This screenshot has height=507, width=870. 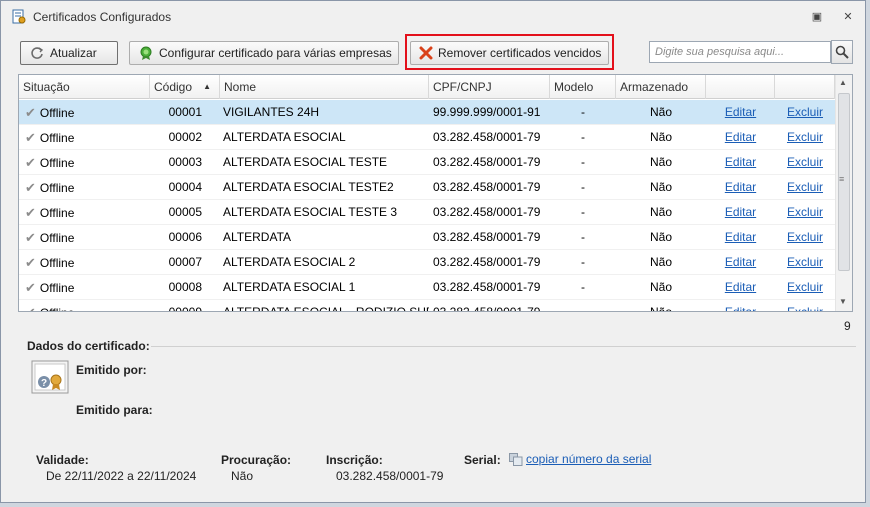 What do you see at coordinates (588, 459) in the screenshot?
I see `copy-serial-link: copiar número da serial` at bounding box center [588, 459].